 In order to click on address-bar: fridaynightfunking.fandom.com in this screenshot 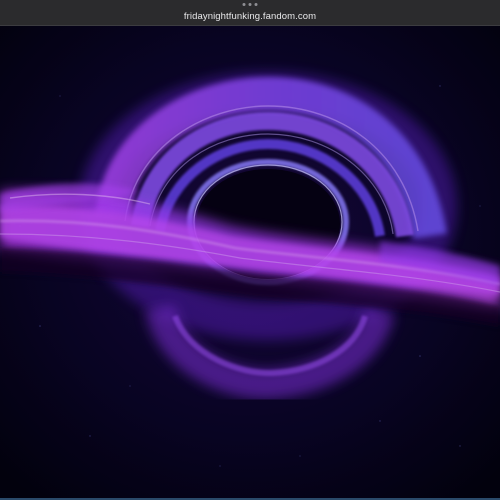, I will do `click(250, 13)`.